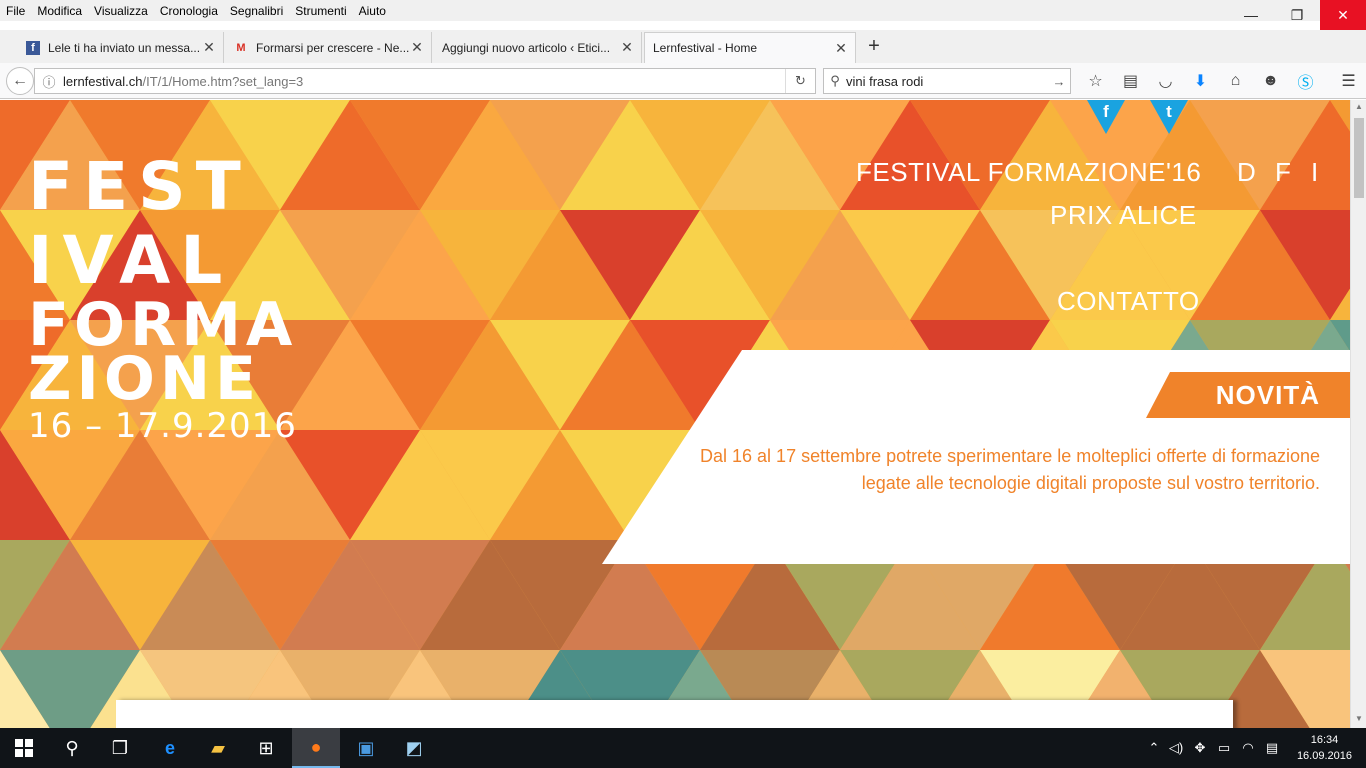  I want to click on download-icon: ⬇, so click(1200, 81).